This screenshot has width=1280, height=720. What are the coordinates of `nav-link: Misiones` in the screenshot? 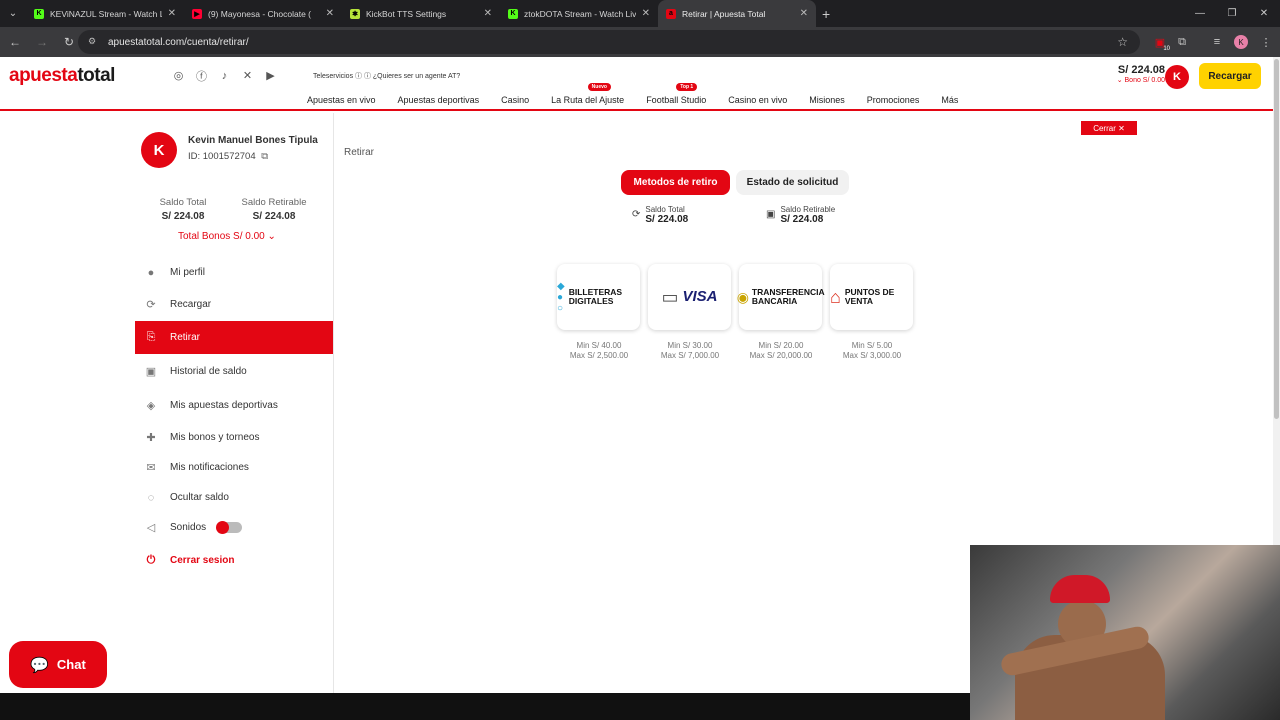 It's located at (827, 100).